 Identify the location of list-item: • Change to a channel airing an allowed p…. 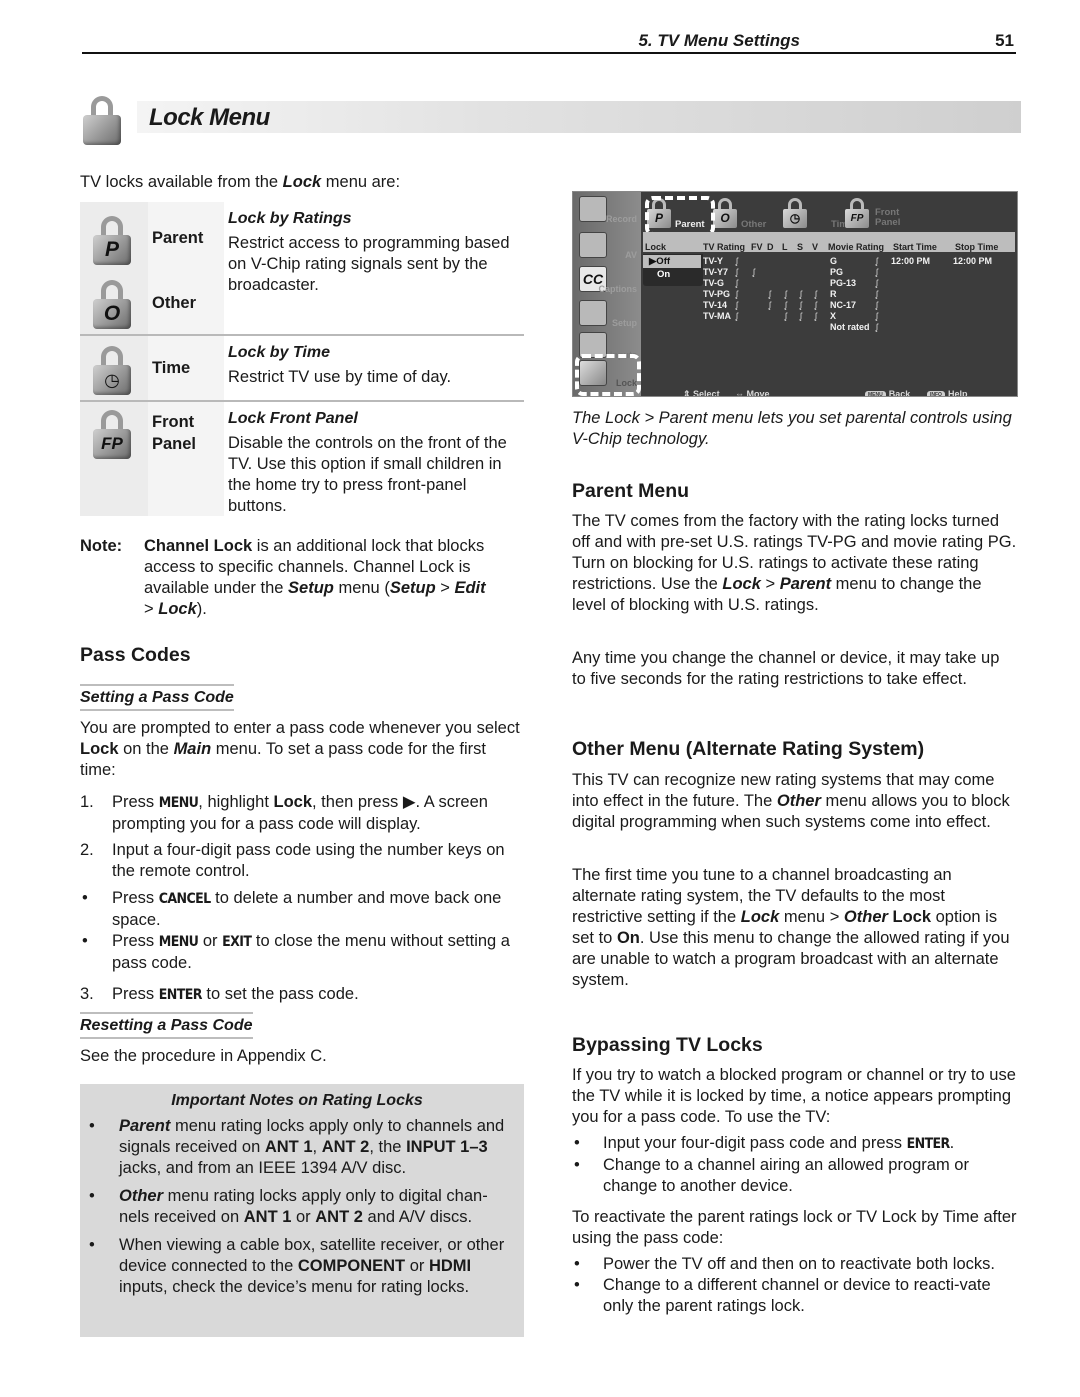
(771, 1175).